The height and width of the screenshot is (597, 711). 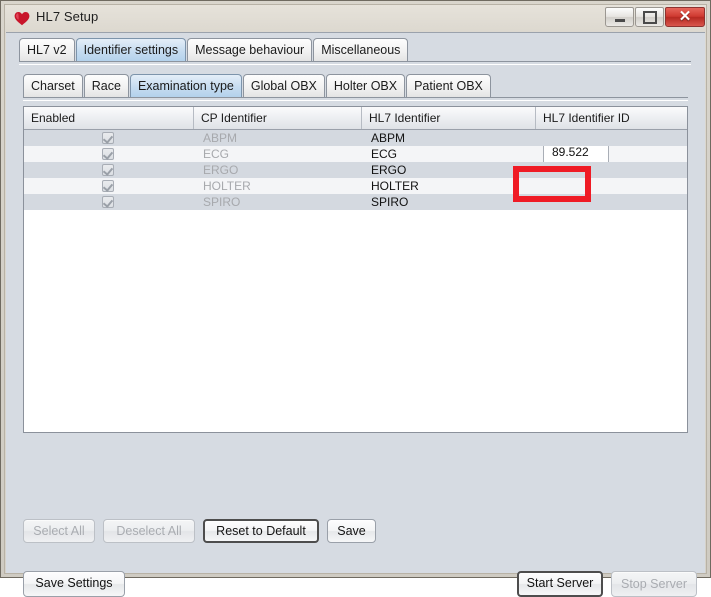 I want to click on subtab-examination-type: Examination type, so click(x=185, y=85).